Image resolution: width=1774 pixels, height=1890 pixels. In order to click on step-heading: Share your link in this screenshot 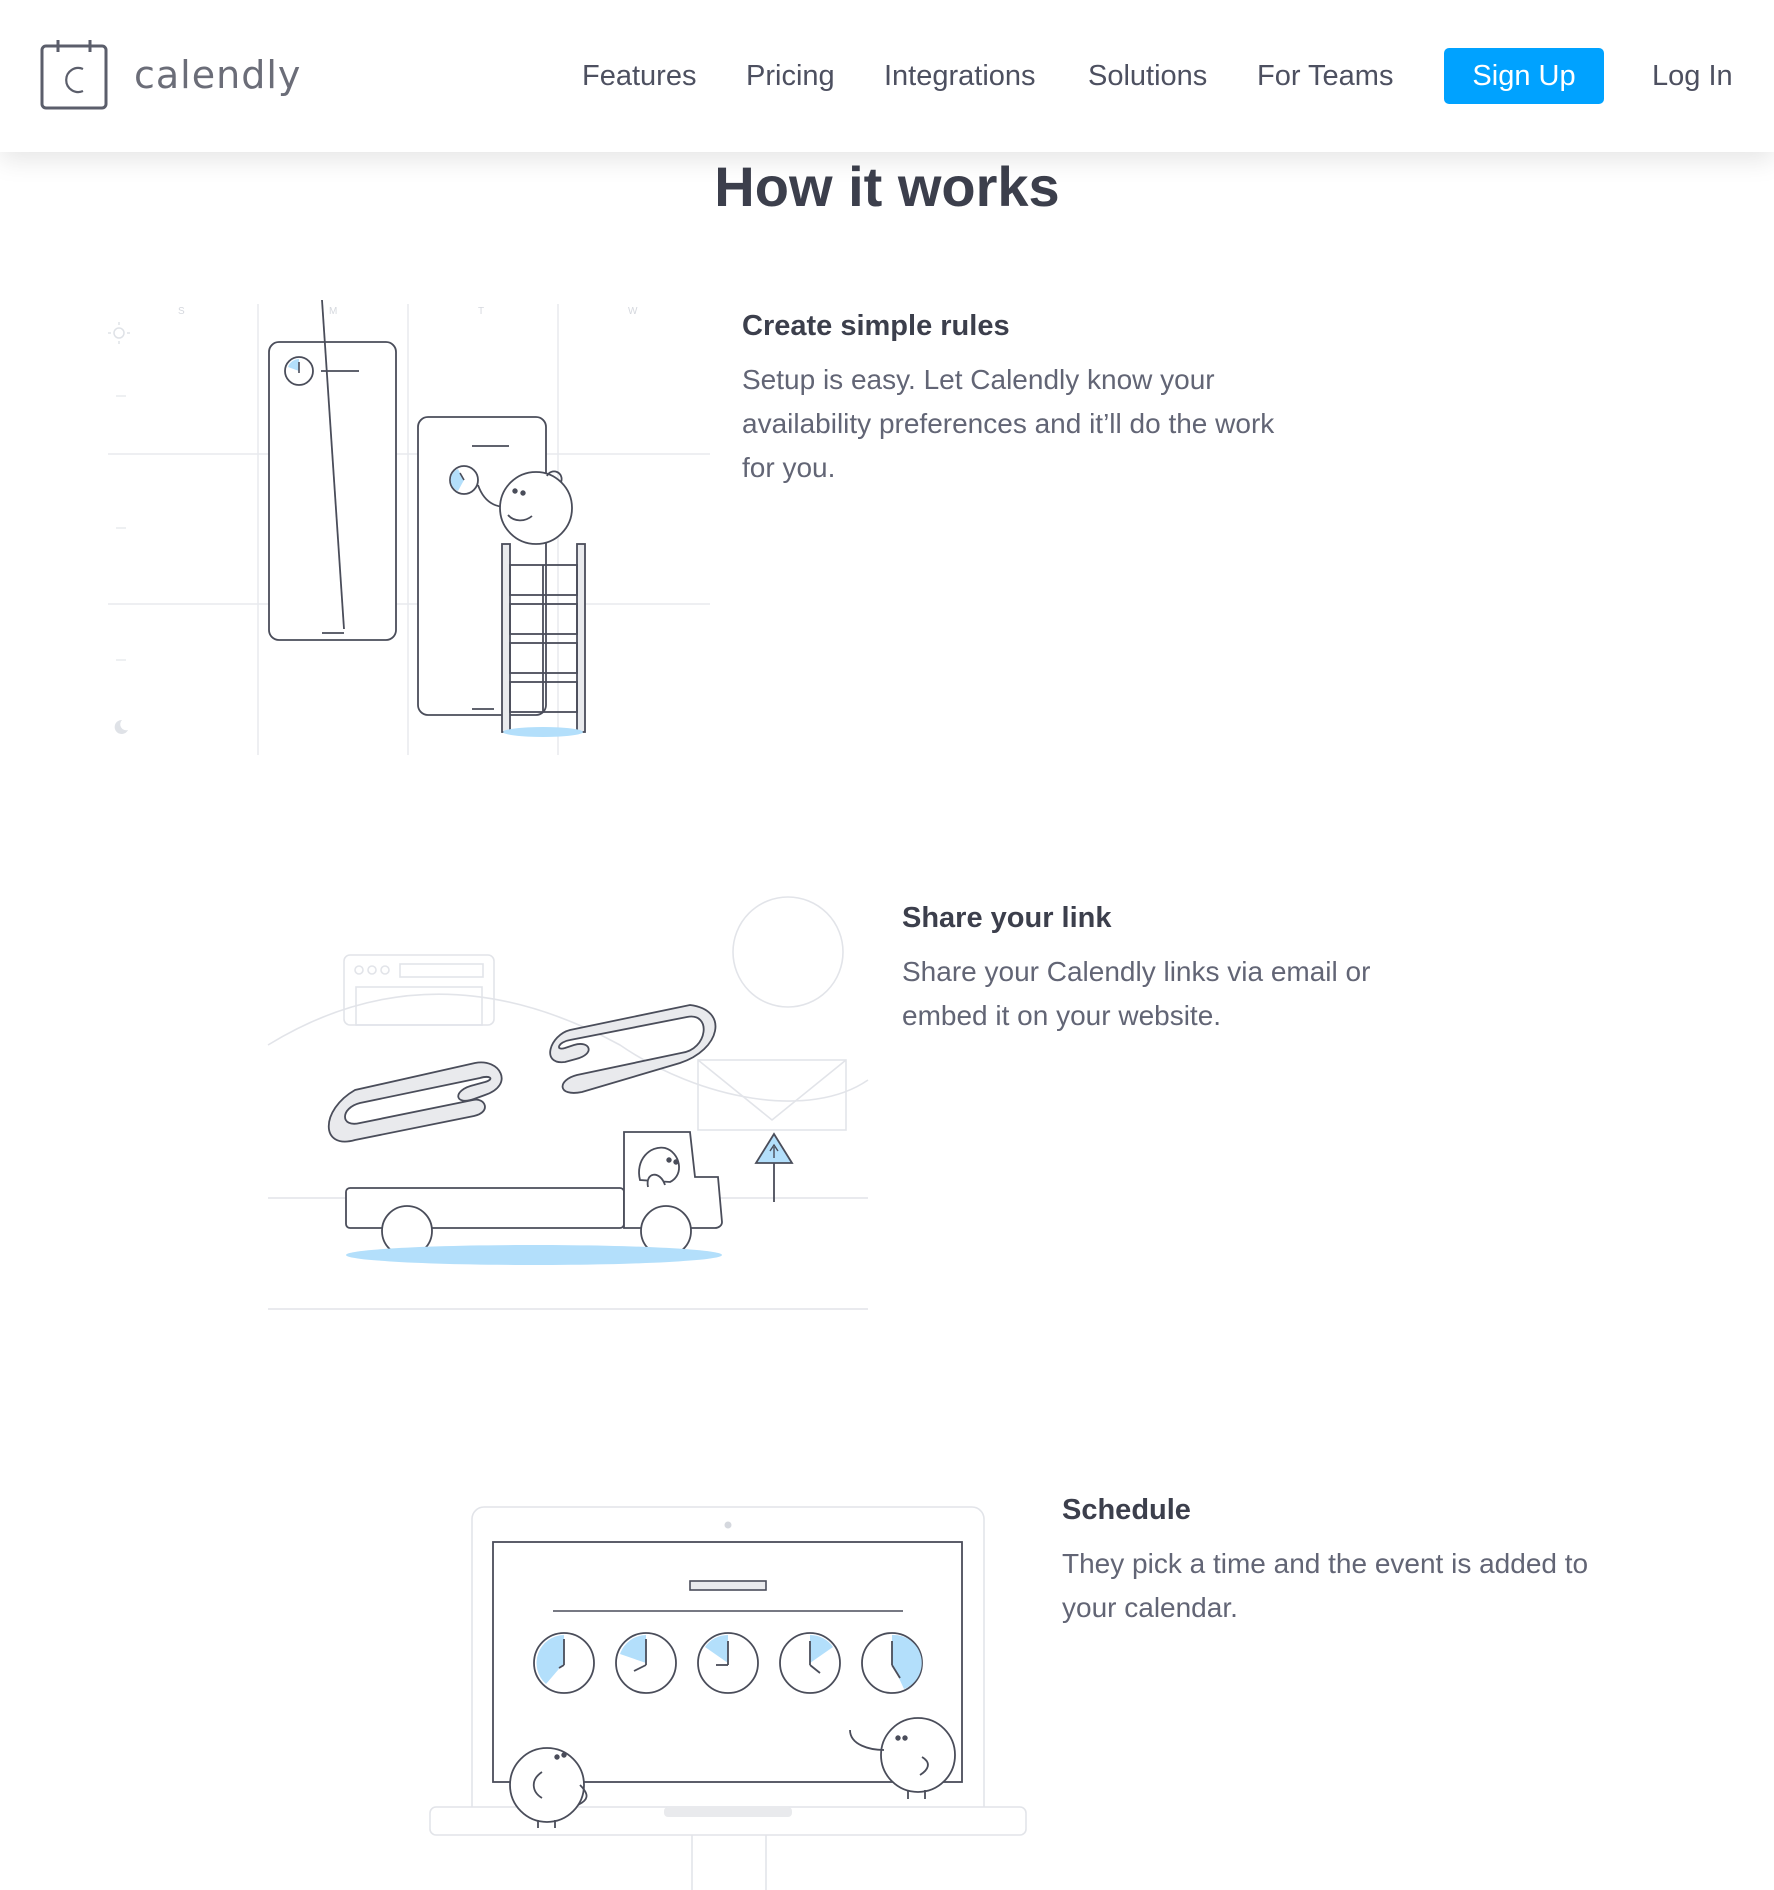, I will do `click(1007, 918)`.